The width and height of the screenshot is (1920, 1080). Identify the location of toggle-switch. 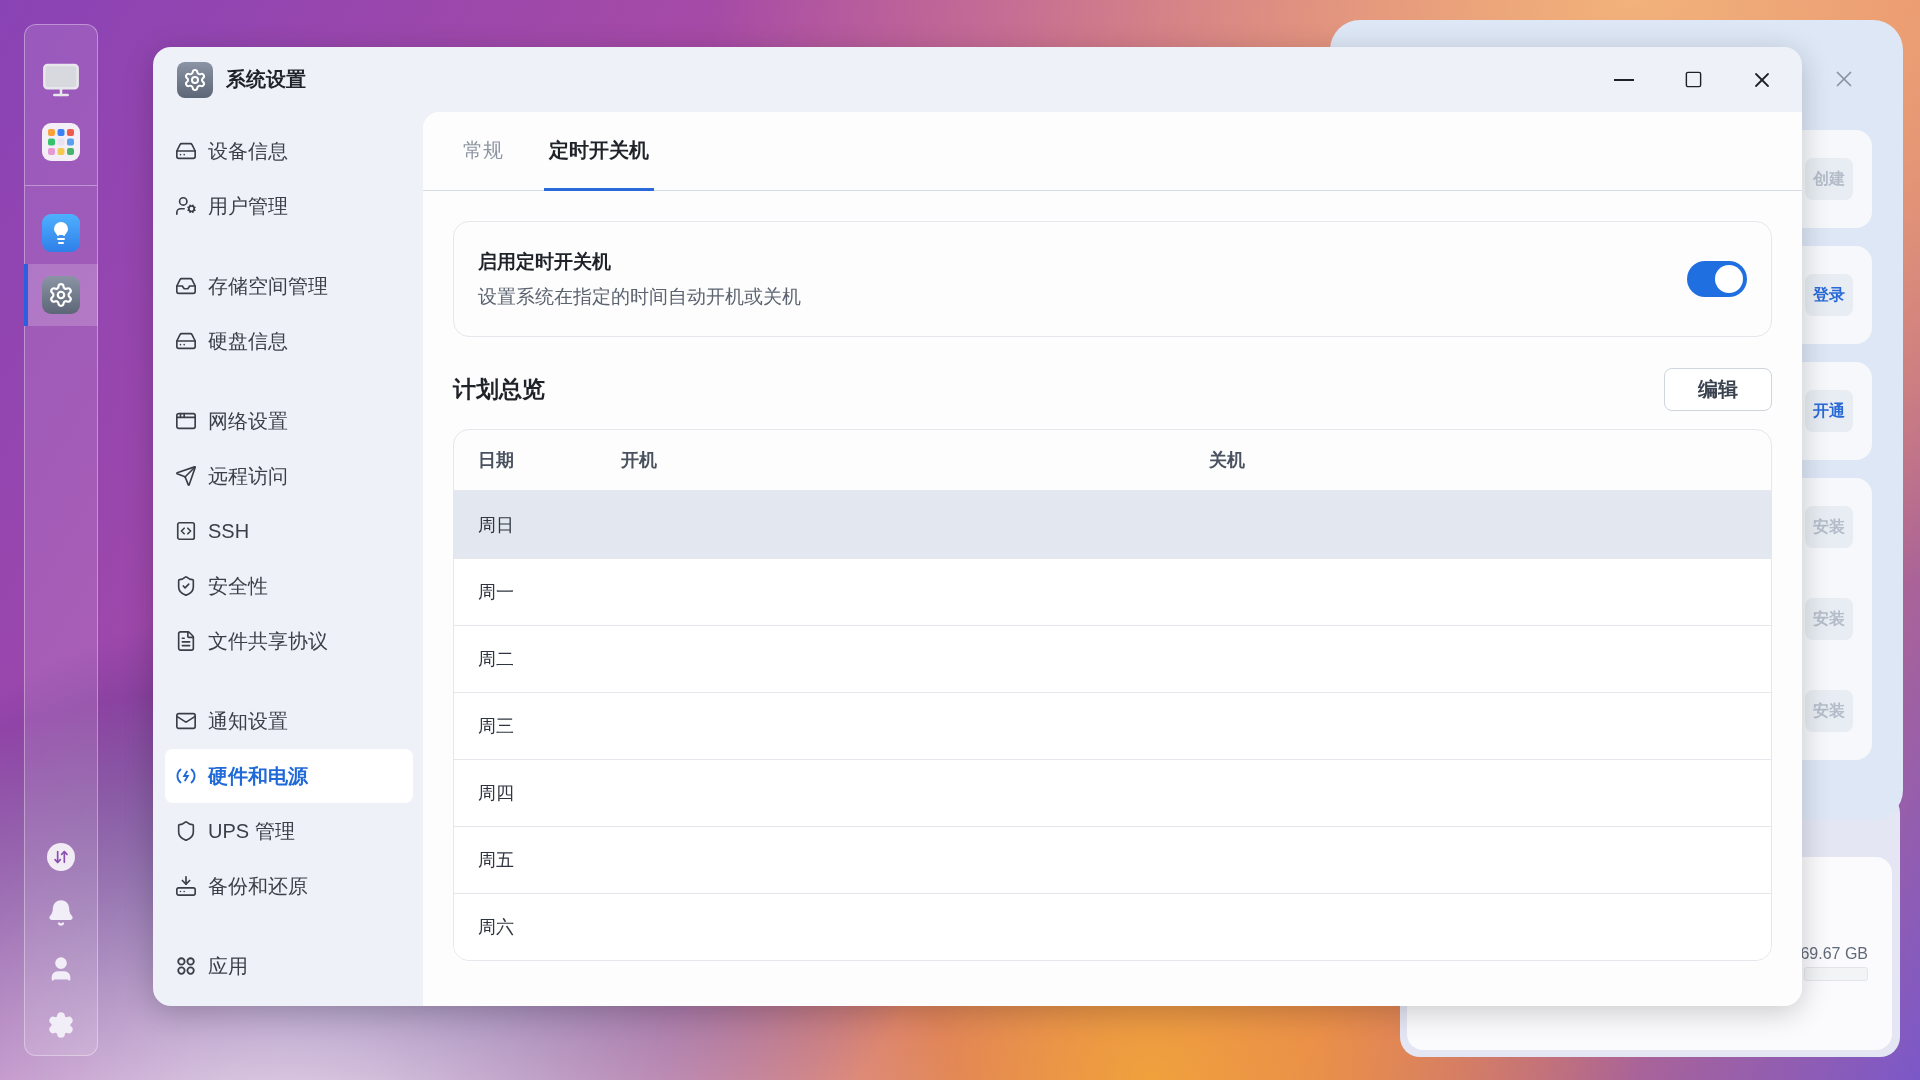
(1717, 279).